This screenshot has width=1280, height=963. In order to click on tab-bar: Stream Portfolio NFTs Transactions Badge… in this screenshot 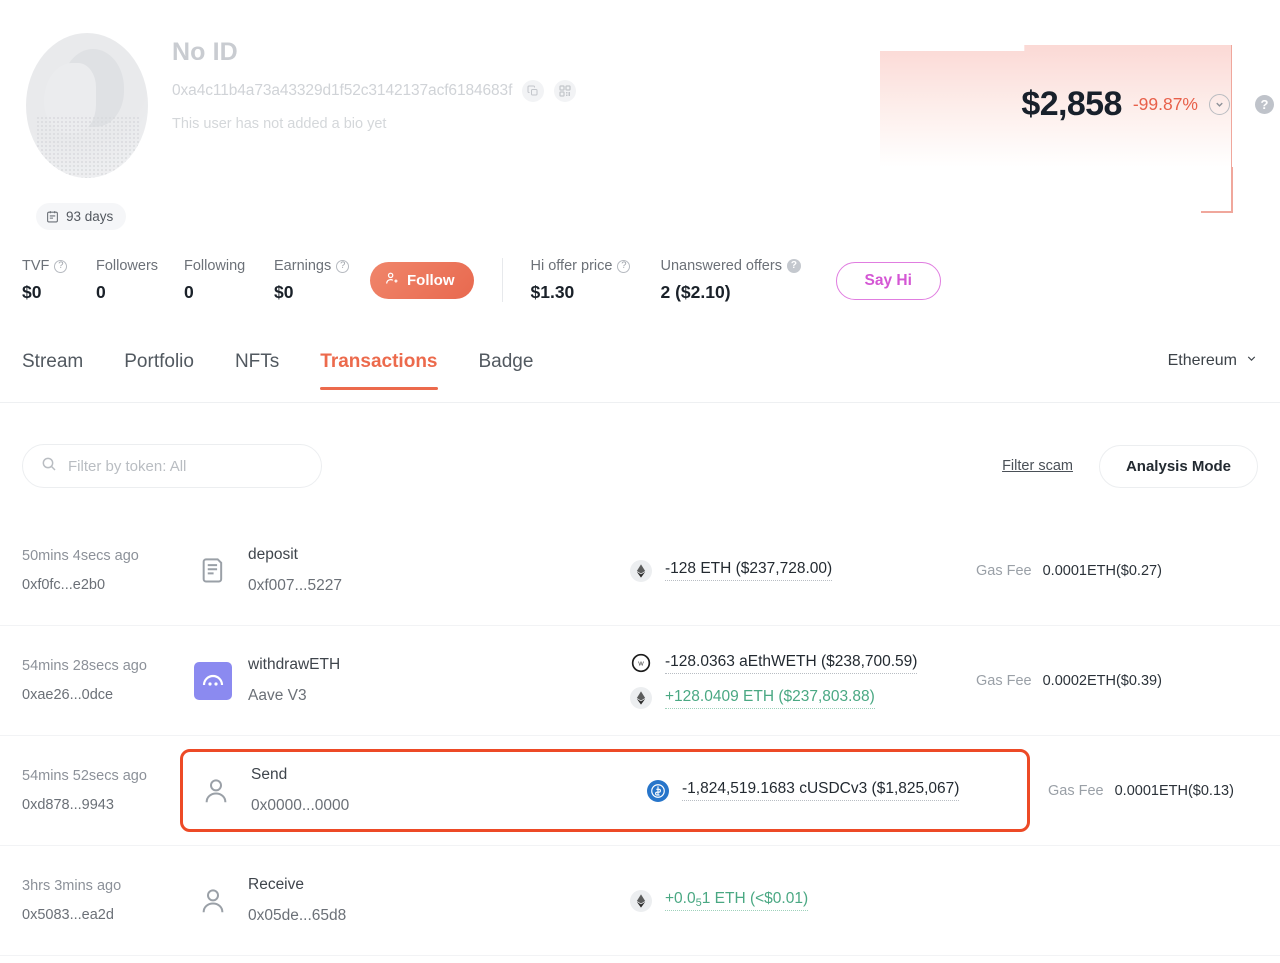, I will do `click(640, 374)`.